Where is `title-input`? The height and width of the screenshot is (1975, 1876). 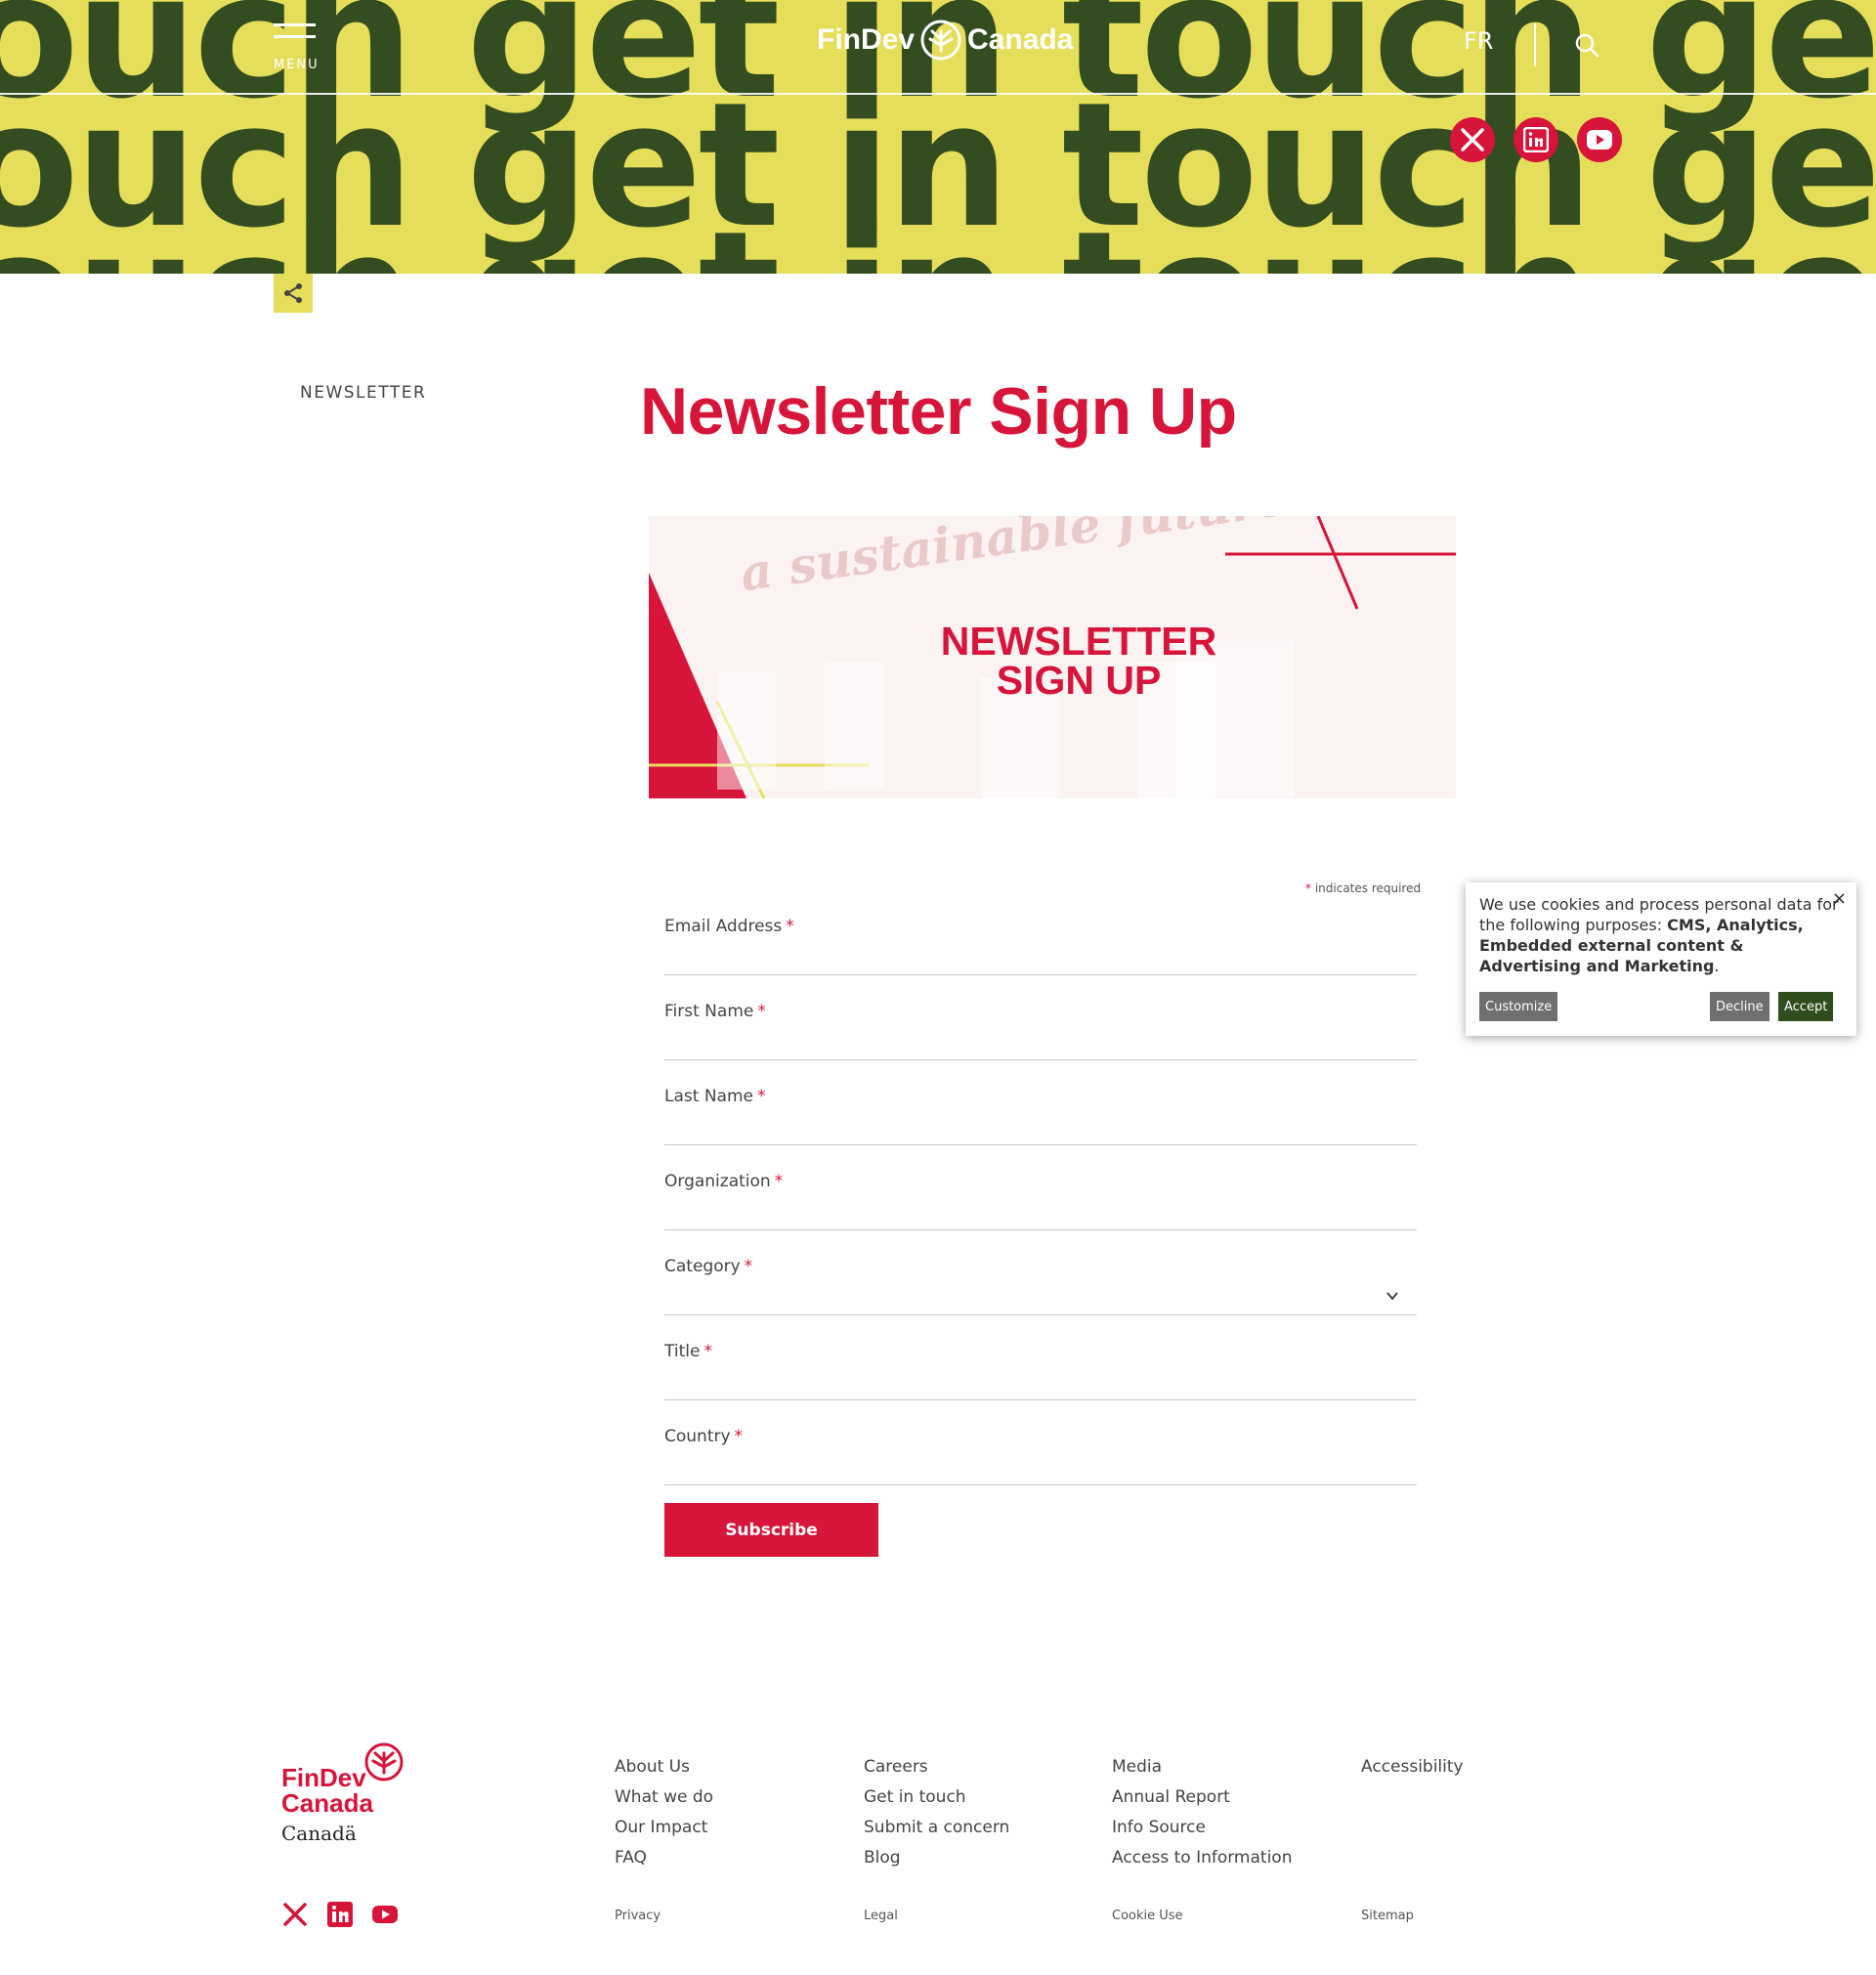 title-input is located at coordinates (1040, 1385).